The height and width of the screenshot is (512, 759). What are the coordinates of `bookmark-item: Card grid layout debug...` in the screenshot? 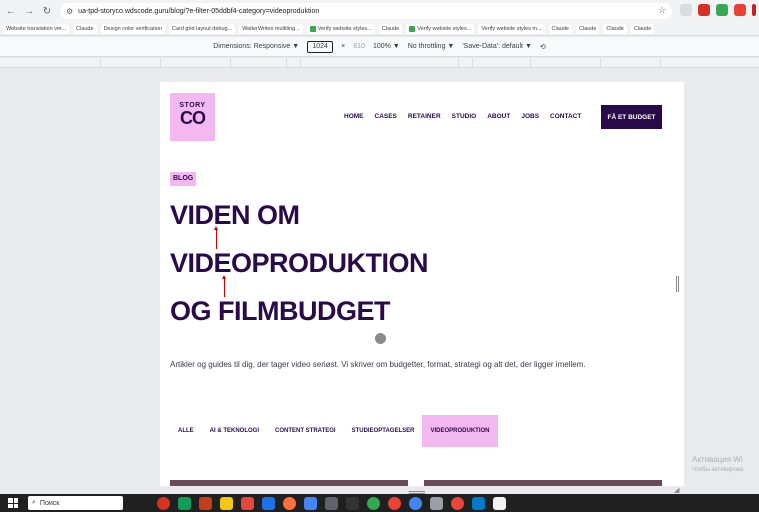 It's located at (202, 28).